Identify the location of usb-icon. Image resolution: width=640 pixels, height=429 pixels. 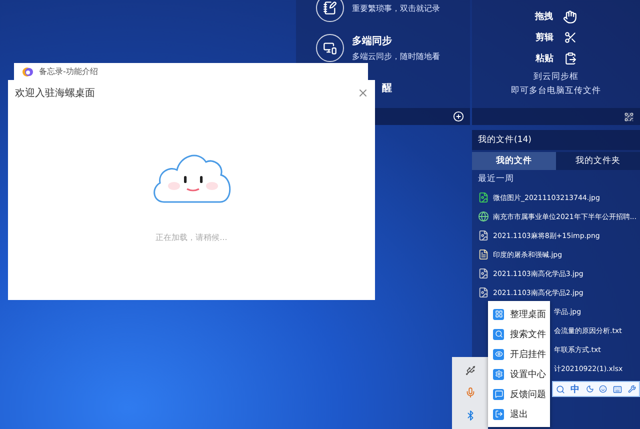
(470, 370).